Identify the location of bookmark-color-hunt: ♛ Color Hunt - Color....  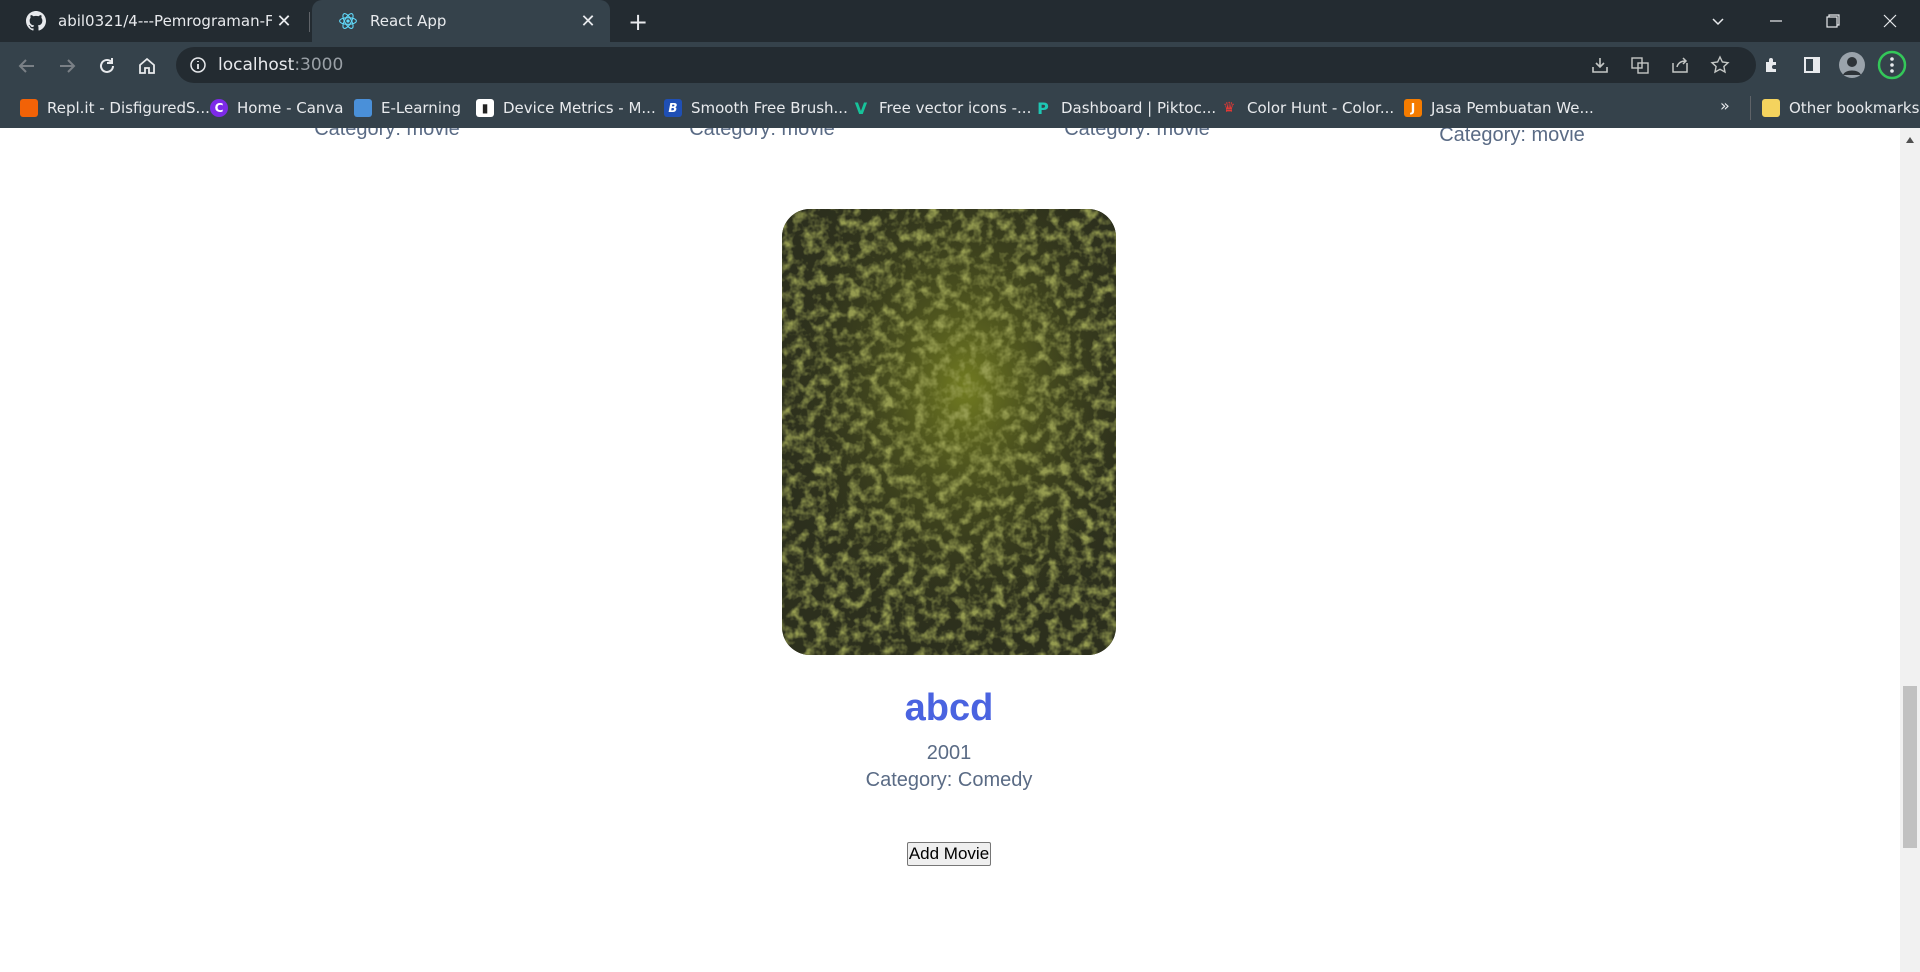
(1307, 108).